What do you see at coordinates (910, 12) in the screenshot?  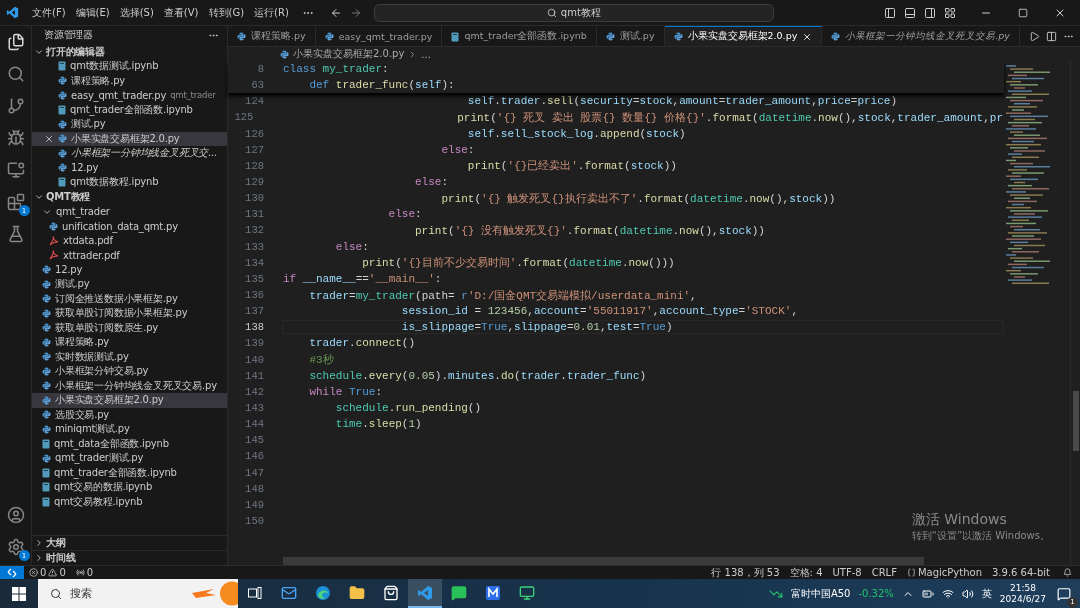 I see `panel-bottom-icon` at bounding box center [910, 12].